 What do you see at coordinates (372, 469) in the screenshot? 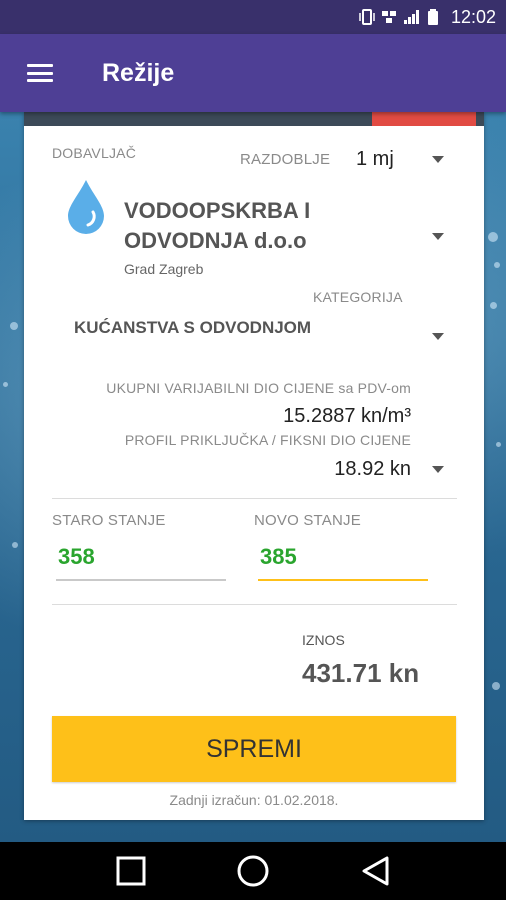
I see `fixed-price-value: 18.92 kn` at bounding box center [372, 469].